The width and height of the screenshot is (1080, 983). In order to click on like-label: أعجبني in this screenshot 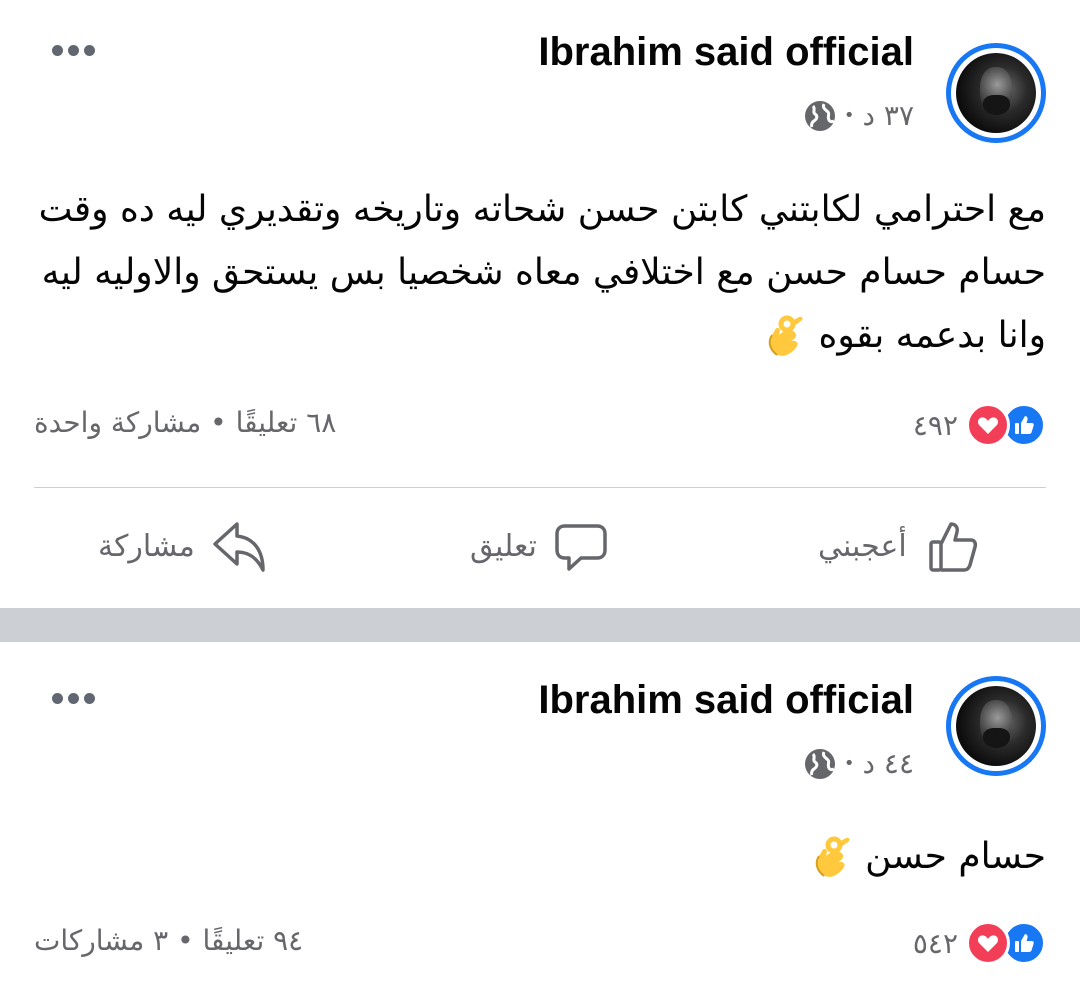, I will do `click(862, 546)`.